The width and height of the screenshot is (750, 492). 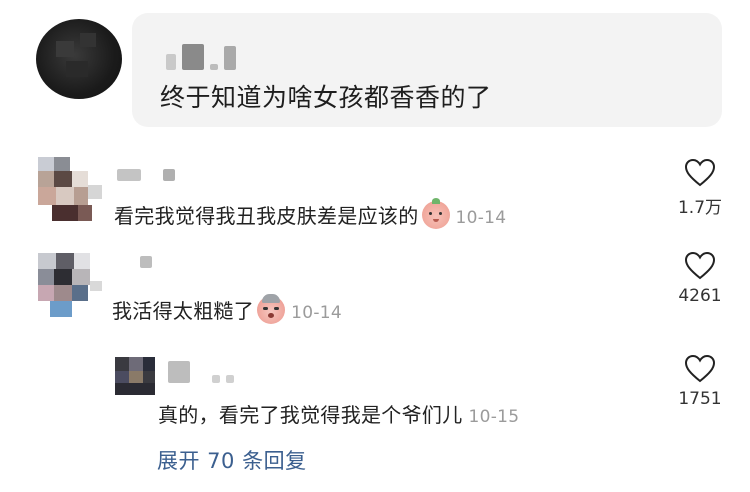 What do you see at coordinates (201, 372) in the screenshot?
I see `replier-name-blurred` at bounding box center [201, 372].